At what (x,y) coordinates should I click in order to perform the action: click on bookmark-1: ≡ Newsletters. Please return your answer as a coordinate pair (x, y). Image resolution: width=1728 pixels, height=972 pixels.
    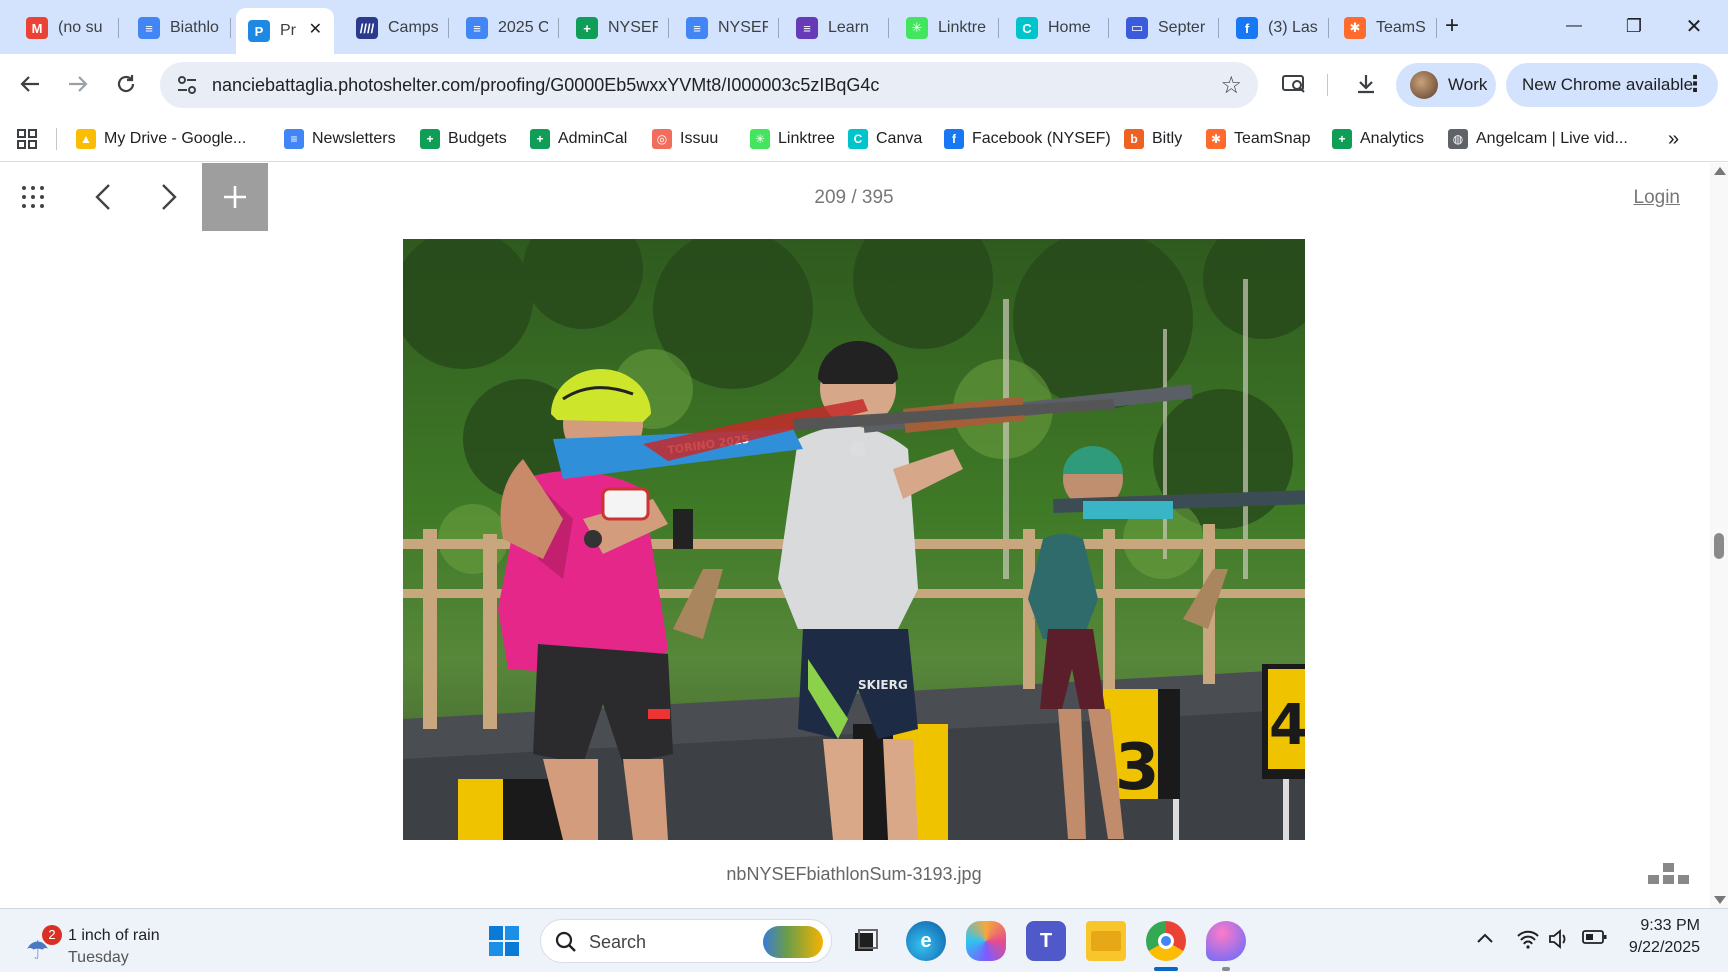
    Looking at the image, I should click on (340, 139).